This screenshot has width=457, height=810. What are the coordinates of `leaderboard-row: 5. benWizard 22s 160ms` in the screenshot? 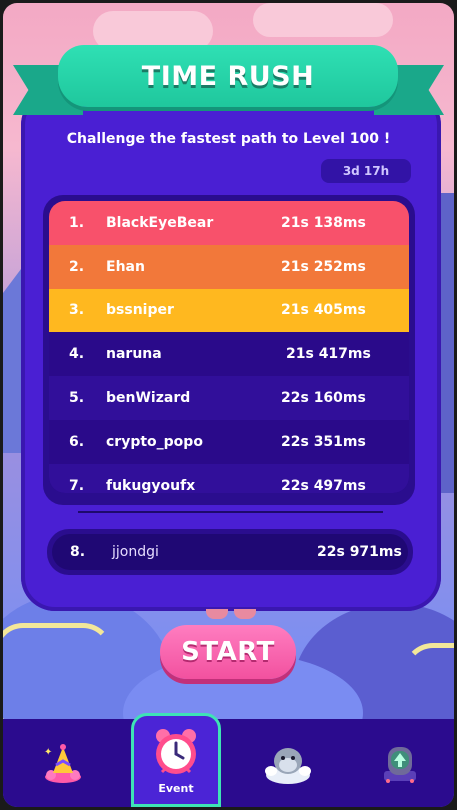 It's located at (229, 398).